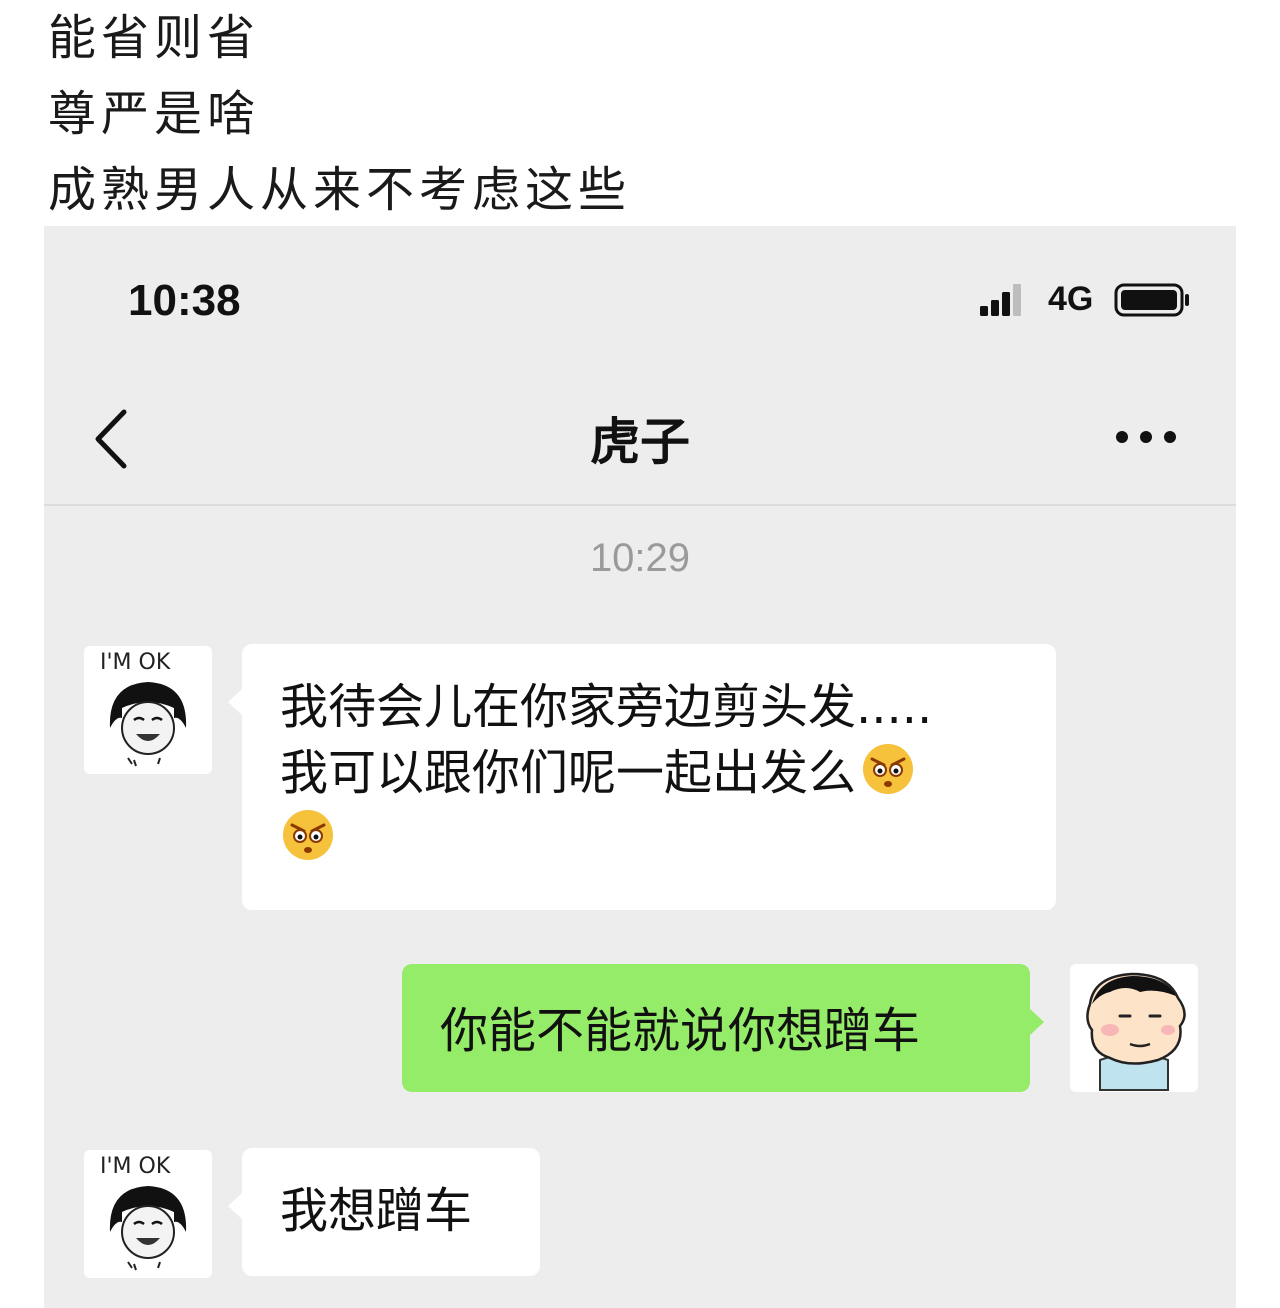  What do you see at coordinates (154, 38) in the screenshot?
I see `caption-line: 能省则省` at bounding box center [154, 38].